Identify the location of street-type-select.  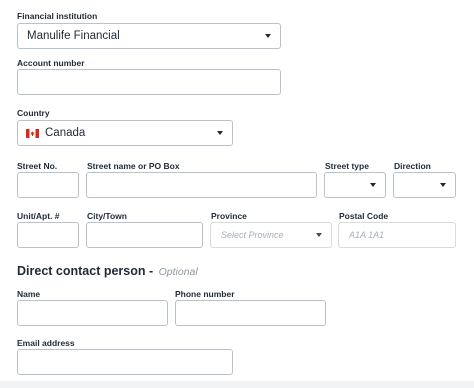
(355, 185).